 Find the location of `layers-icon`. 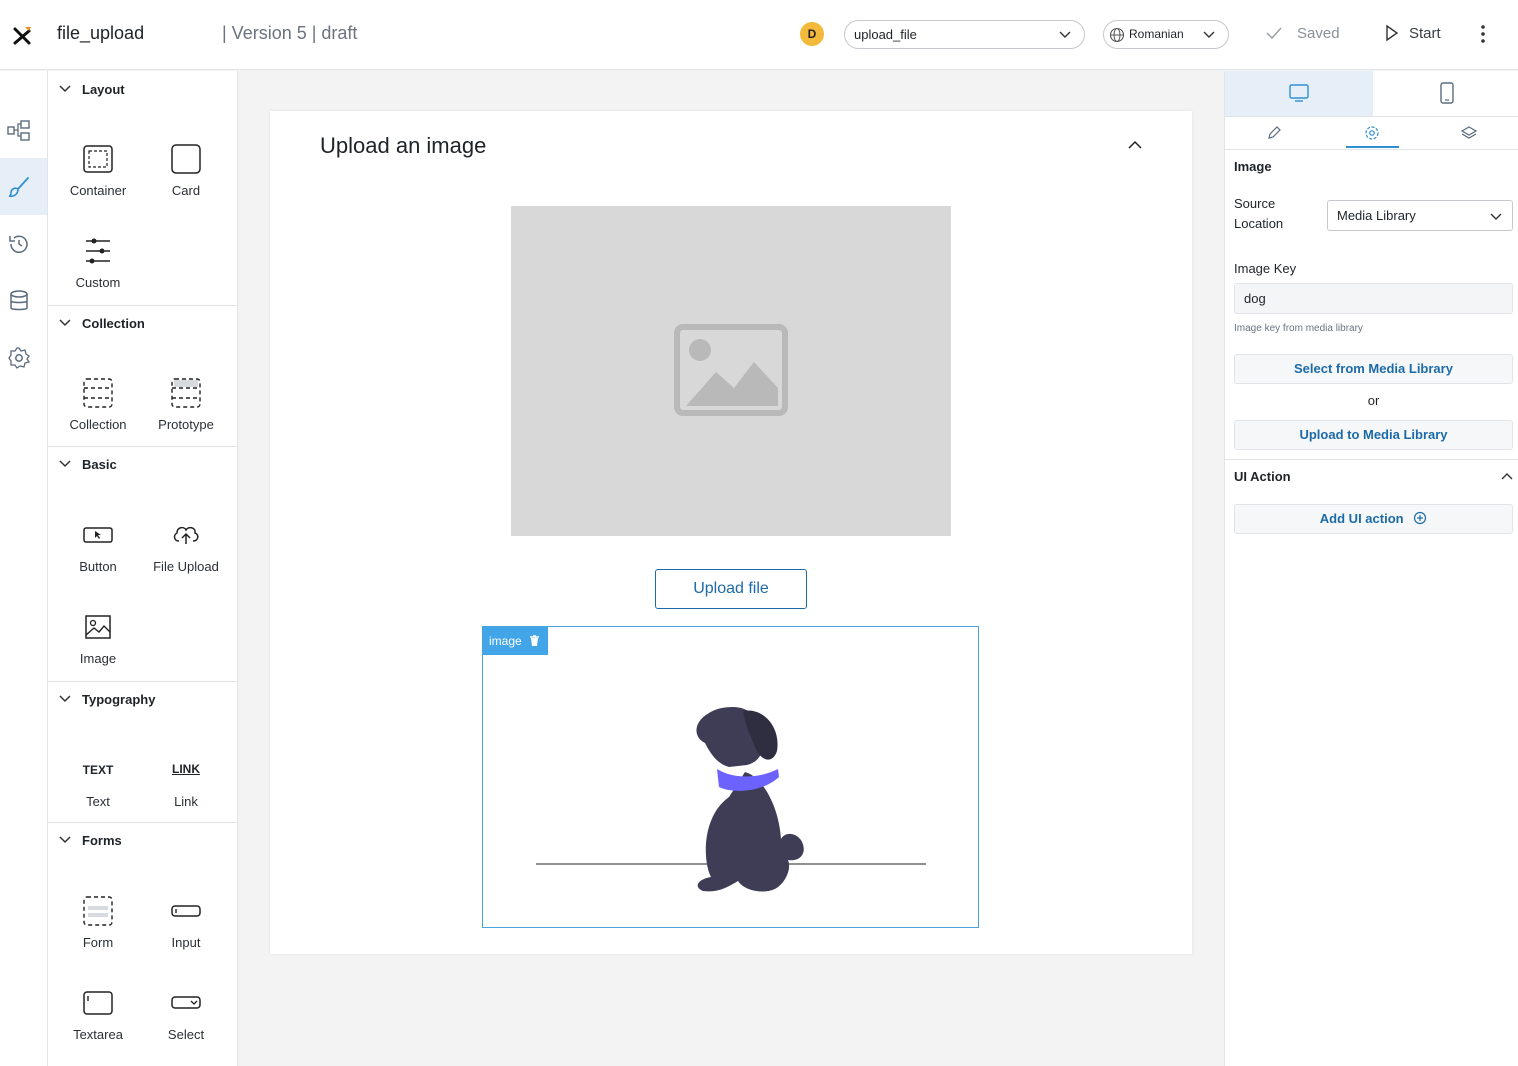

layers-icon is located at coordinates (1469, 132).